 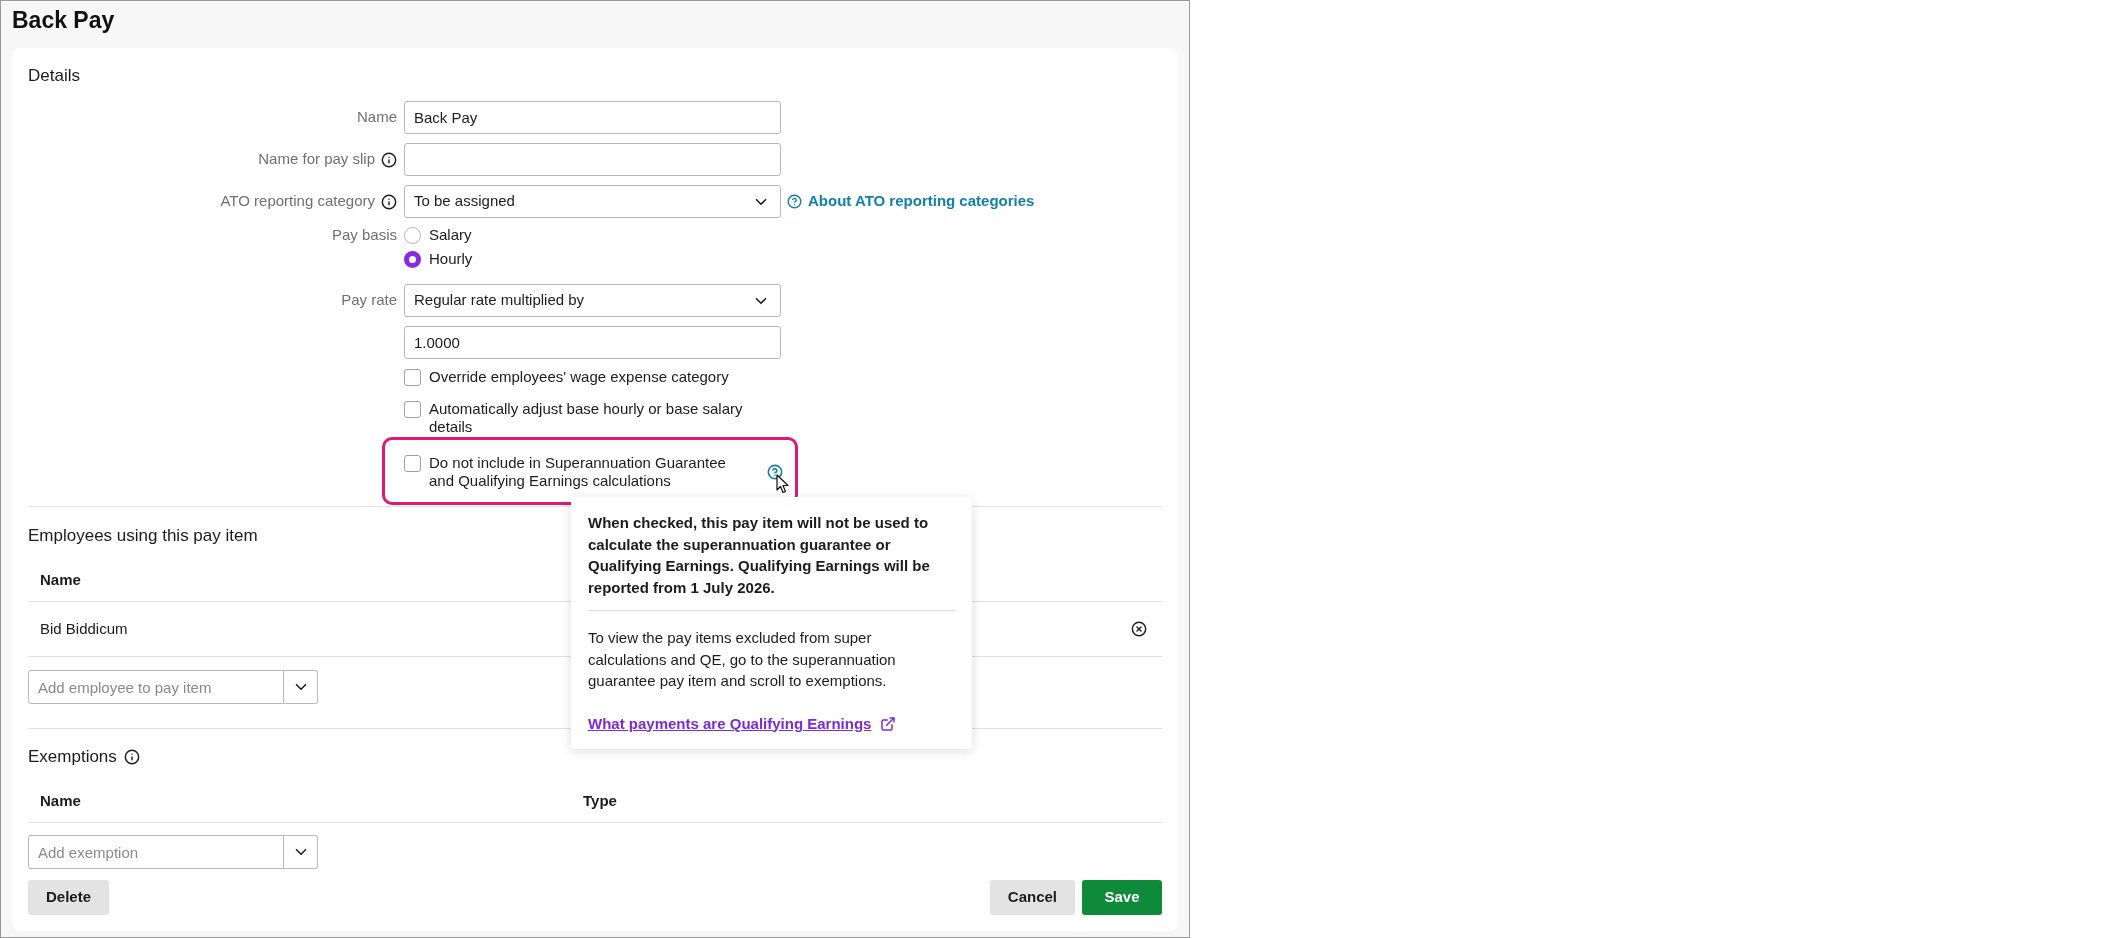 What do you see at coordinates (84, 628) in the screenshot?
I see `table-cell-text: Bid Biddicum` at bounding box center [84, 628].